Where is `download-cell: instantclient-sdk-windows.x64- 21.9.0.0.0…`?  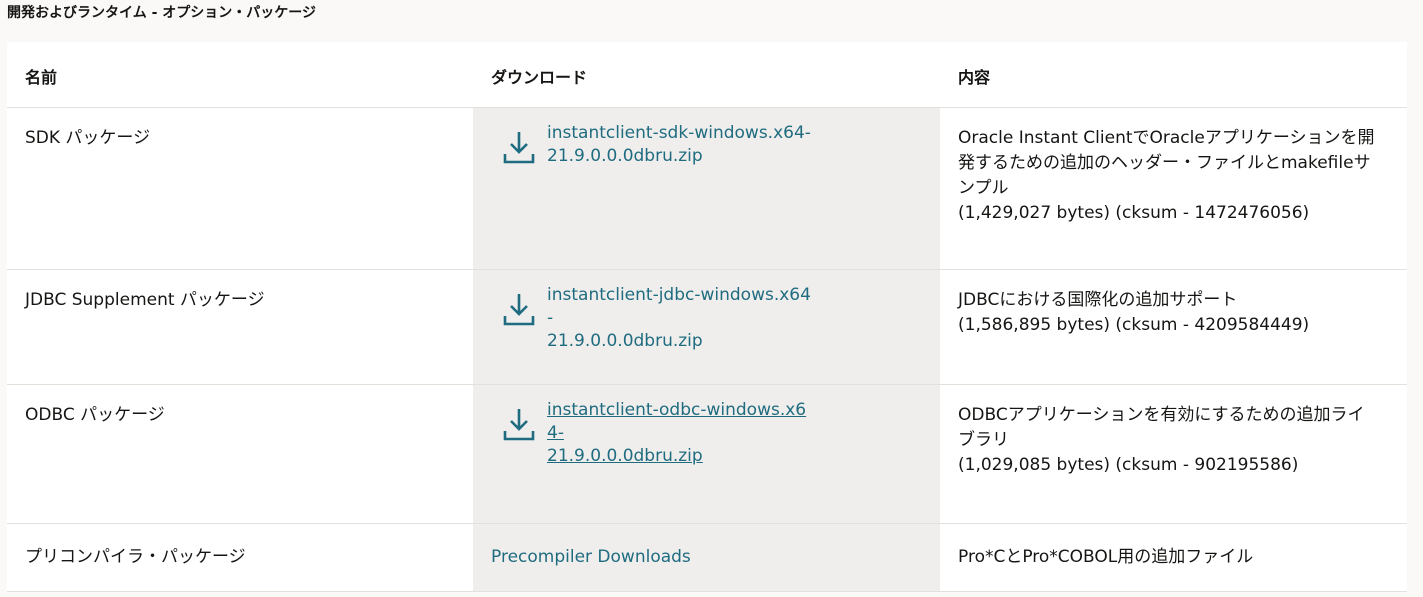 download-cell: instantclient-sdk-windows.x64- 21.9.0.0.0… is located at coordinates (706, 188).